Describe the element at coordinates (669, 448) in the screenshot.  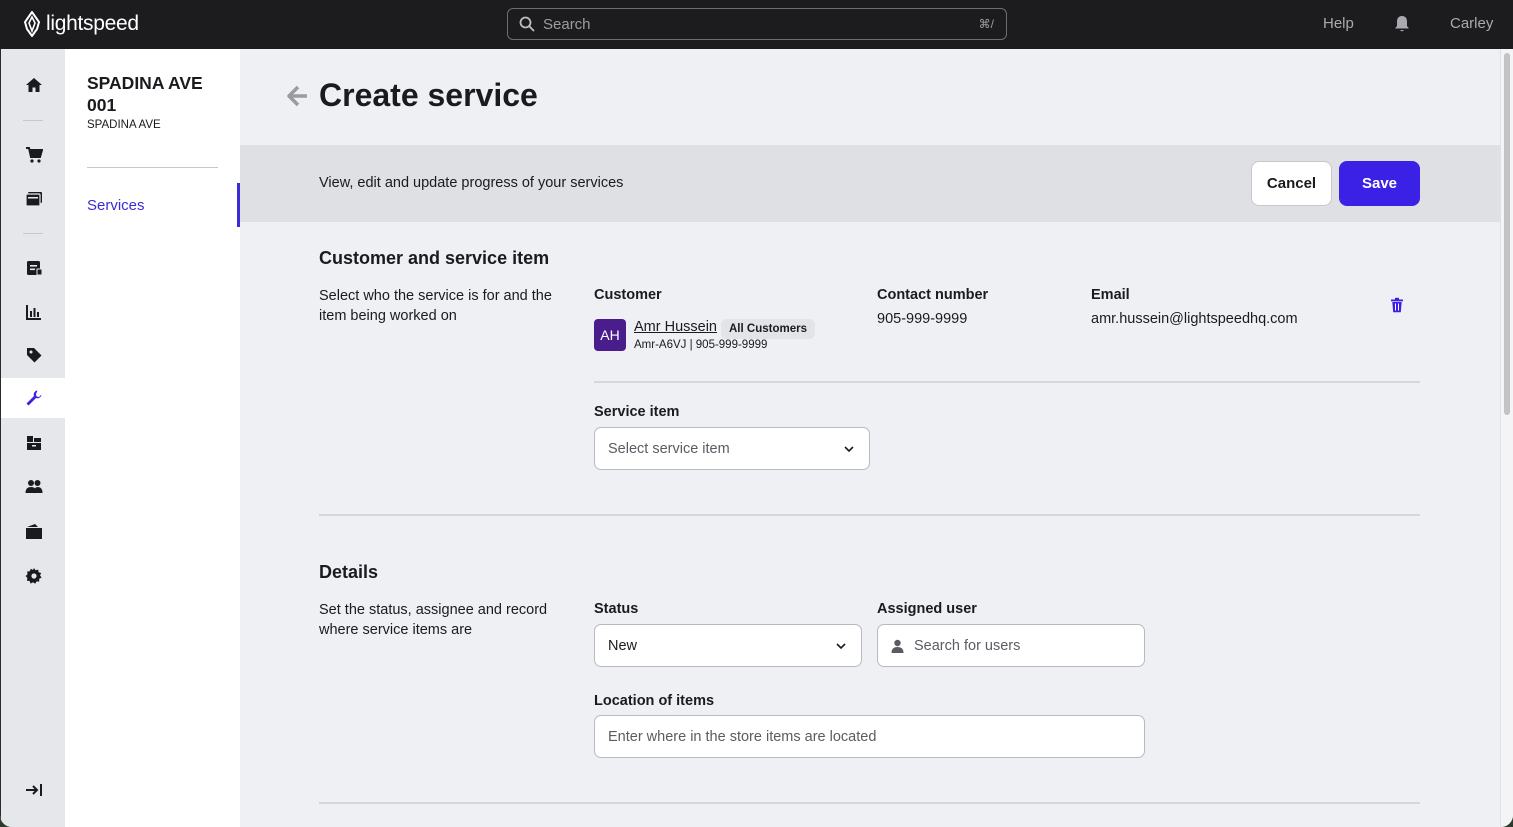
I see `service-item-placeholder: Select service item` at that location.